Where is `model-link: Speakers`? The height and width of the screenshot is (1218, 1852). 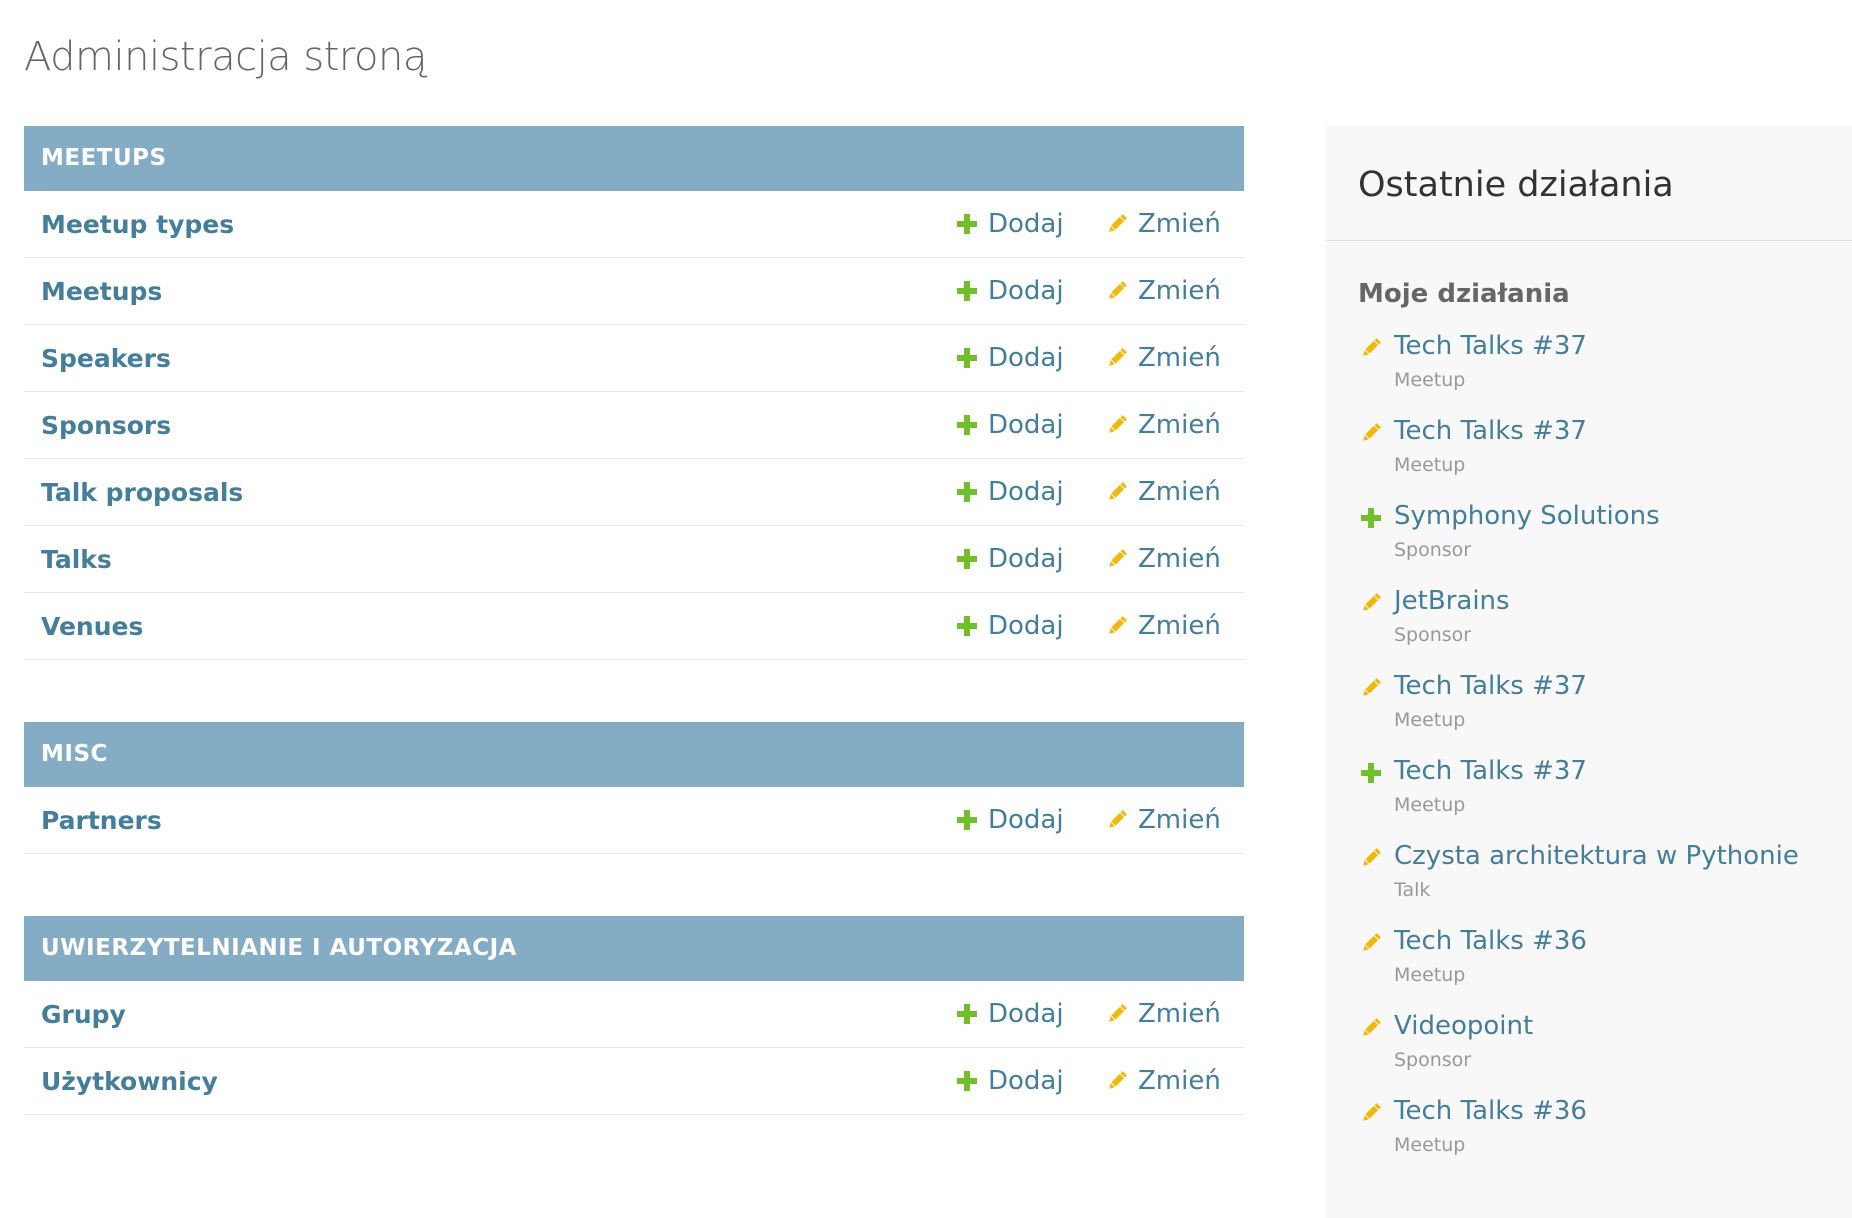 model-link: Speakers is located at coordinates (489, 358).